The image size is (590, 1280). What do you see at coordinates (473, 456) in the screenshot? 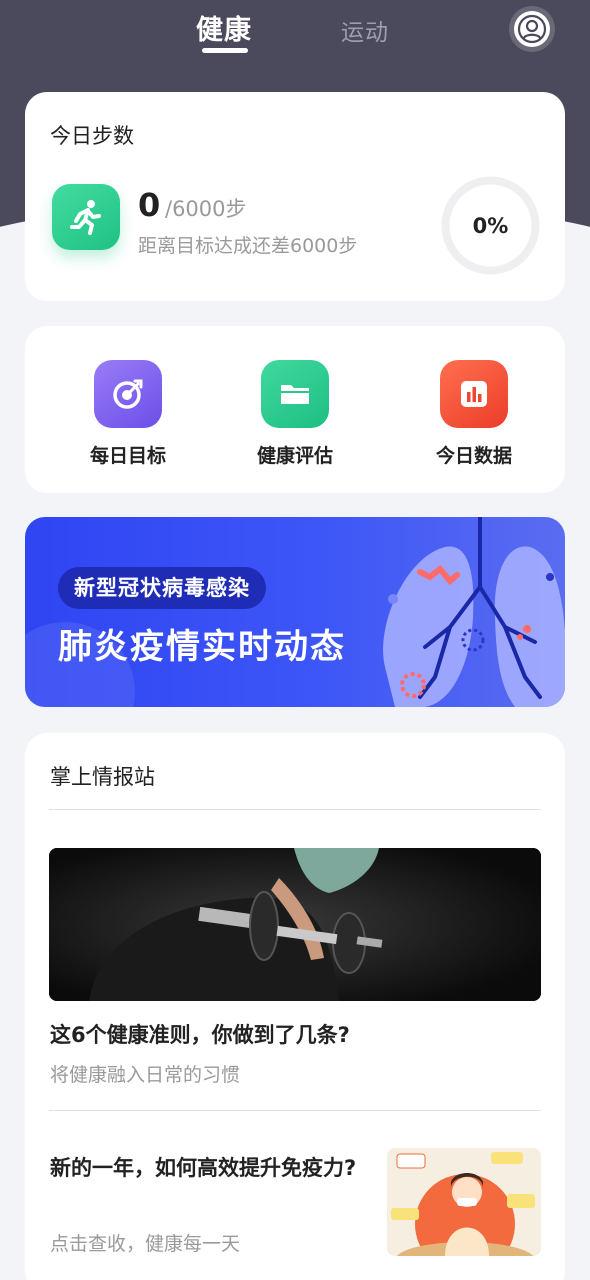
I see `today-data-label: 今日数据` at bounding box center [473, 456].